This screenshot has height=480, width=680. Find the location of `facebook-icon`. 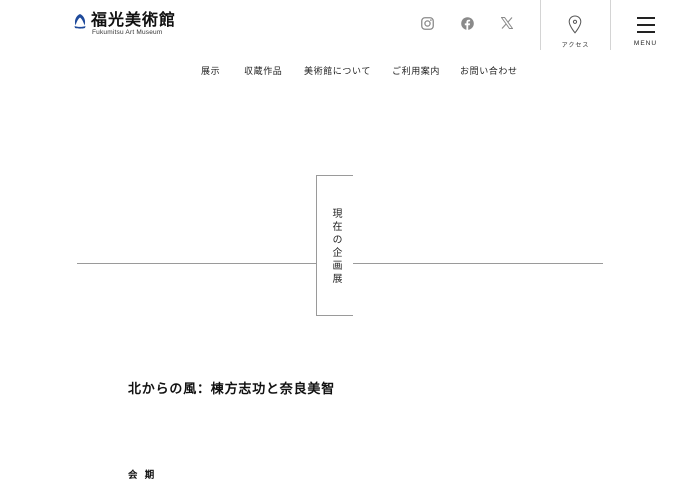

facebook-icon is located at coordinates (467, 23).